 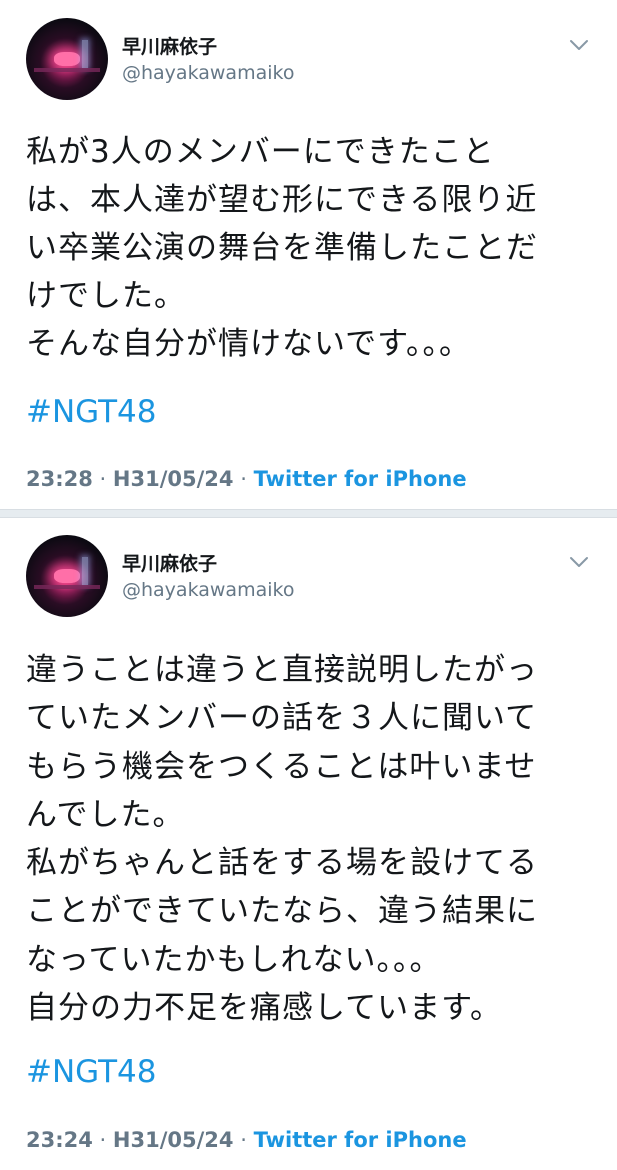 I want to click on tweet-time: 23:24, so click(x=59, y=1140).